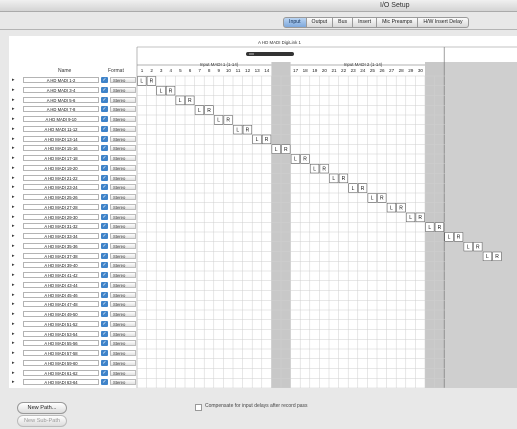 The image size is (517, 429). What do you see at coordinates (61, 167) in the screenshot?
I see `path-name-field: A HD MADI 19-20` at bounding box center [61, 167].